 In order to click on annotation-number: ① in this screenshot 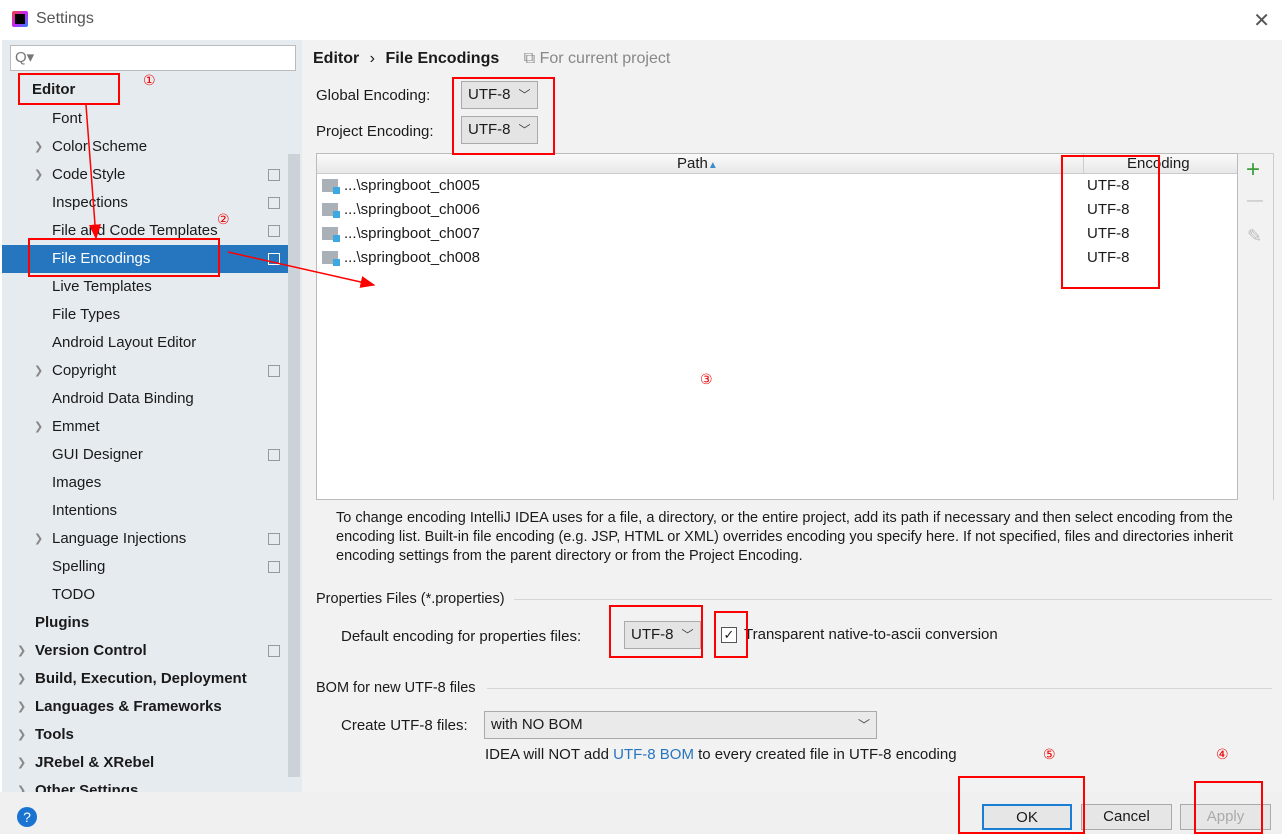, I will do `click(149, 80)`.